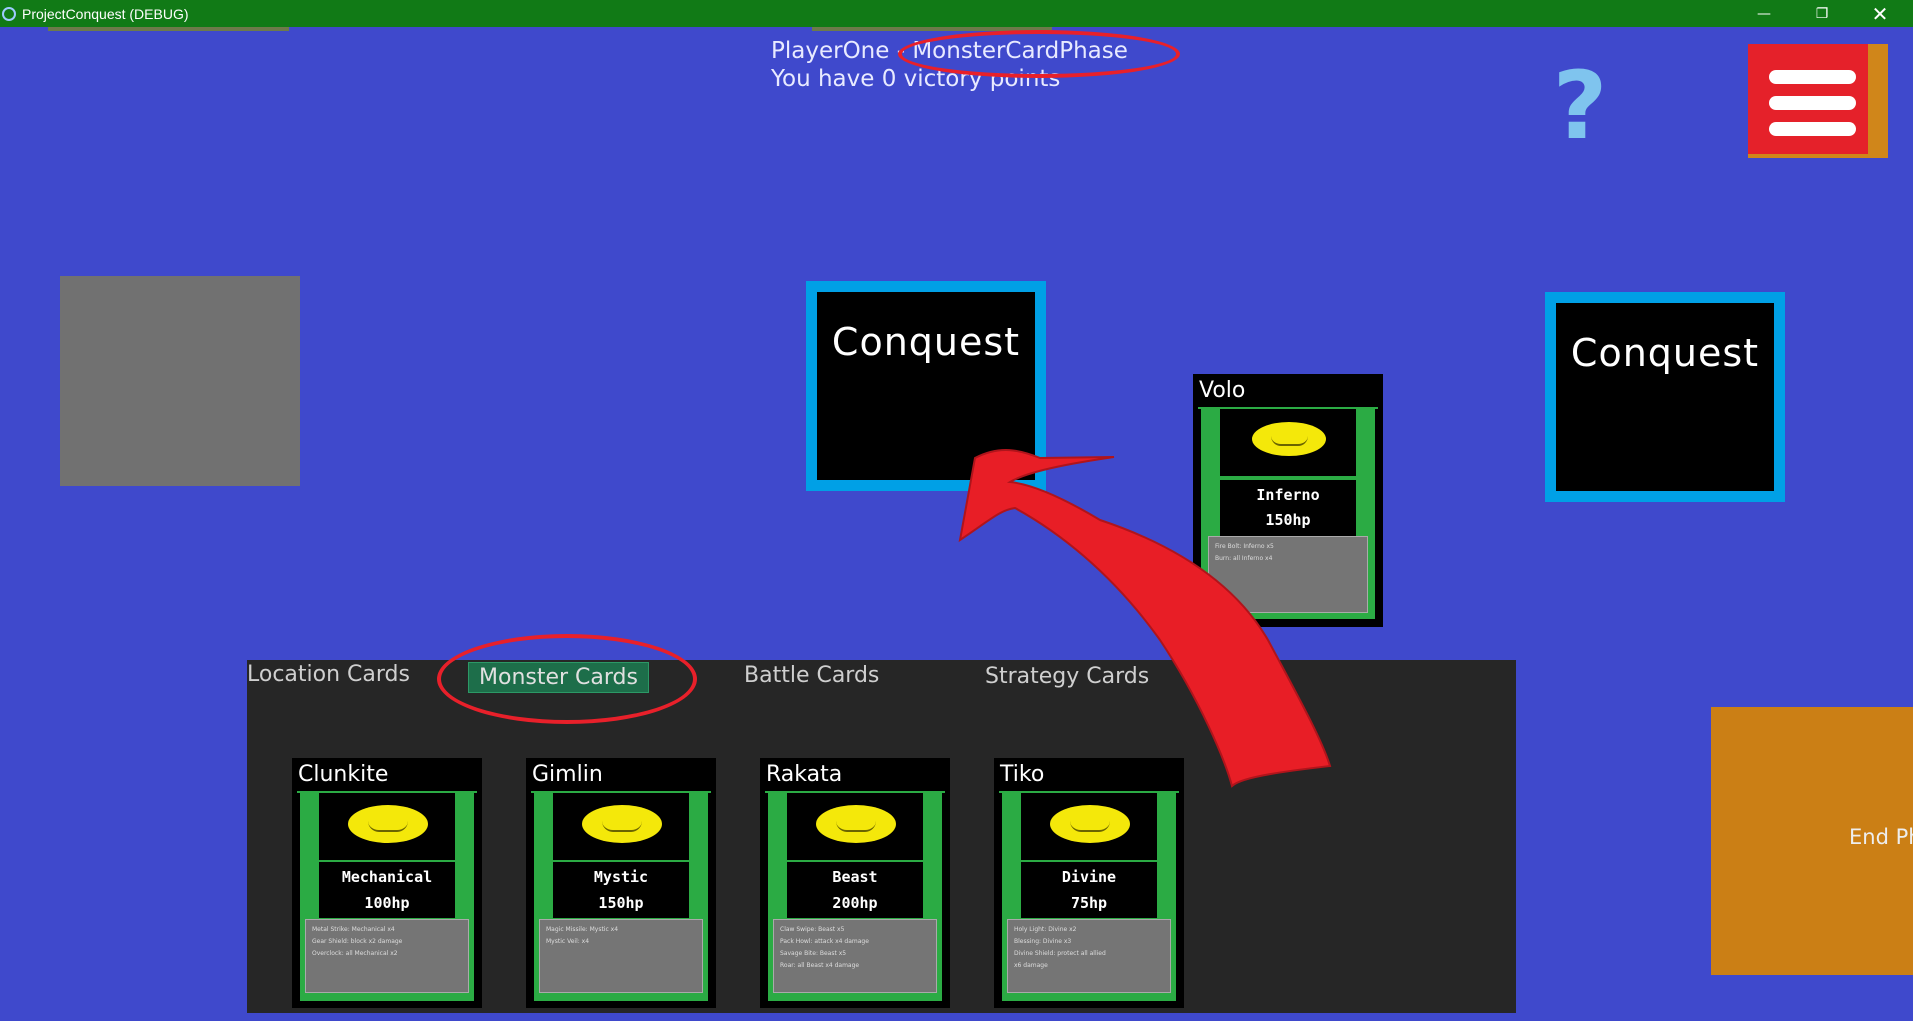 Image resolution: width=1913 pixels, height=1021 pixels. What do you see at coordinates (1808, 99) in the screenshot?
I see `hamburger-icon` at bounding box center [1808, 99].